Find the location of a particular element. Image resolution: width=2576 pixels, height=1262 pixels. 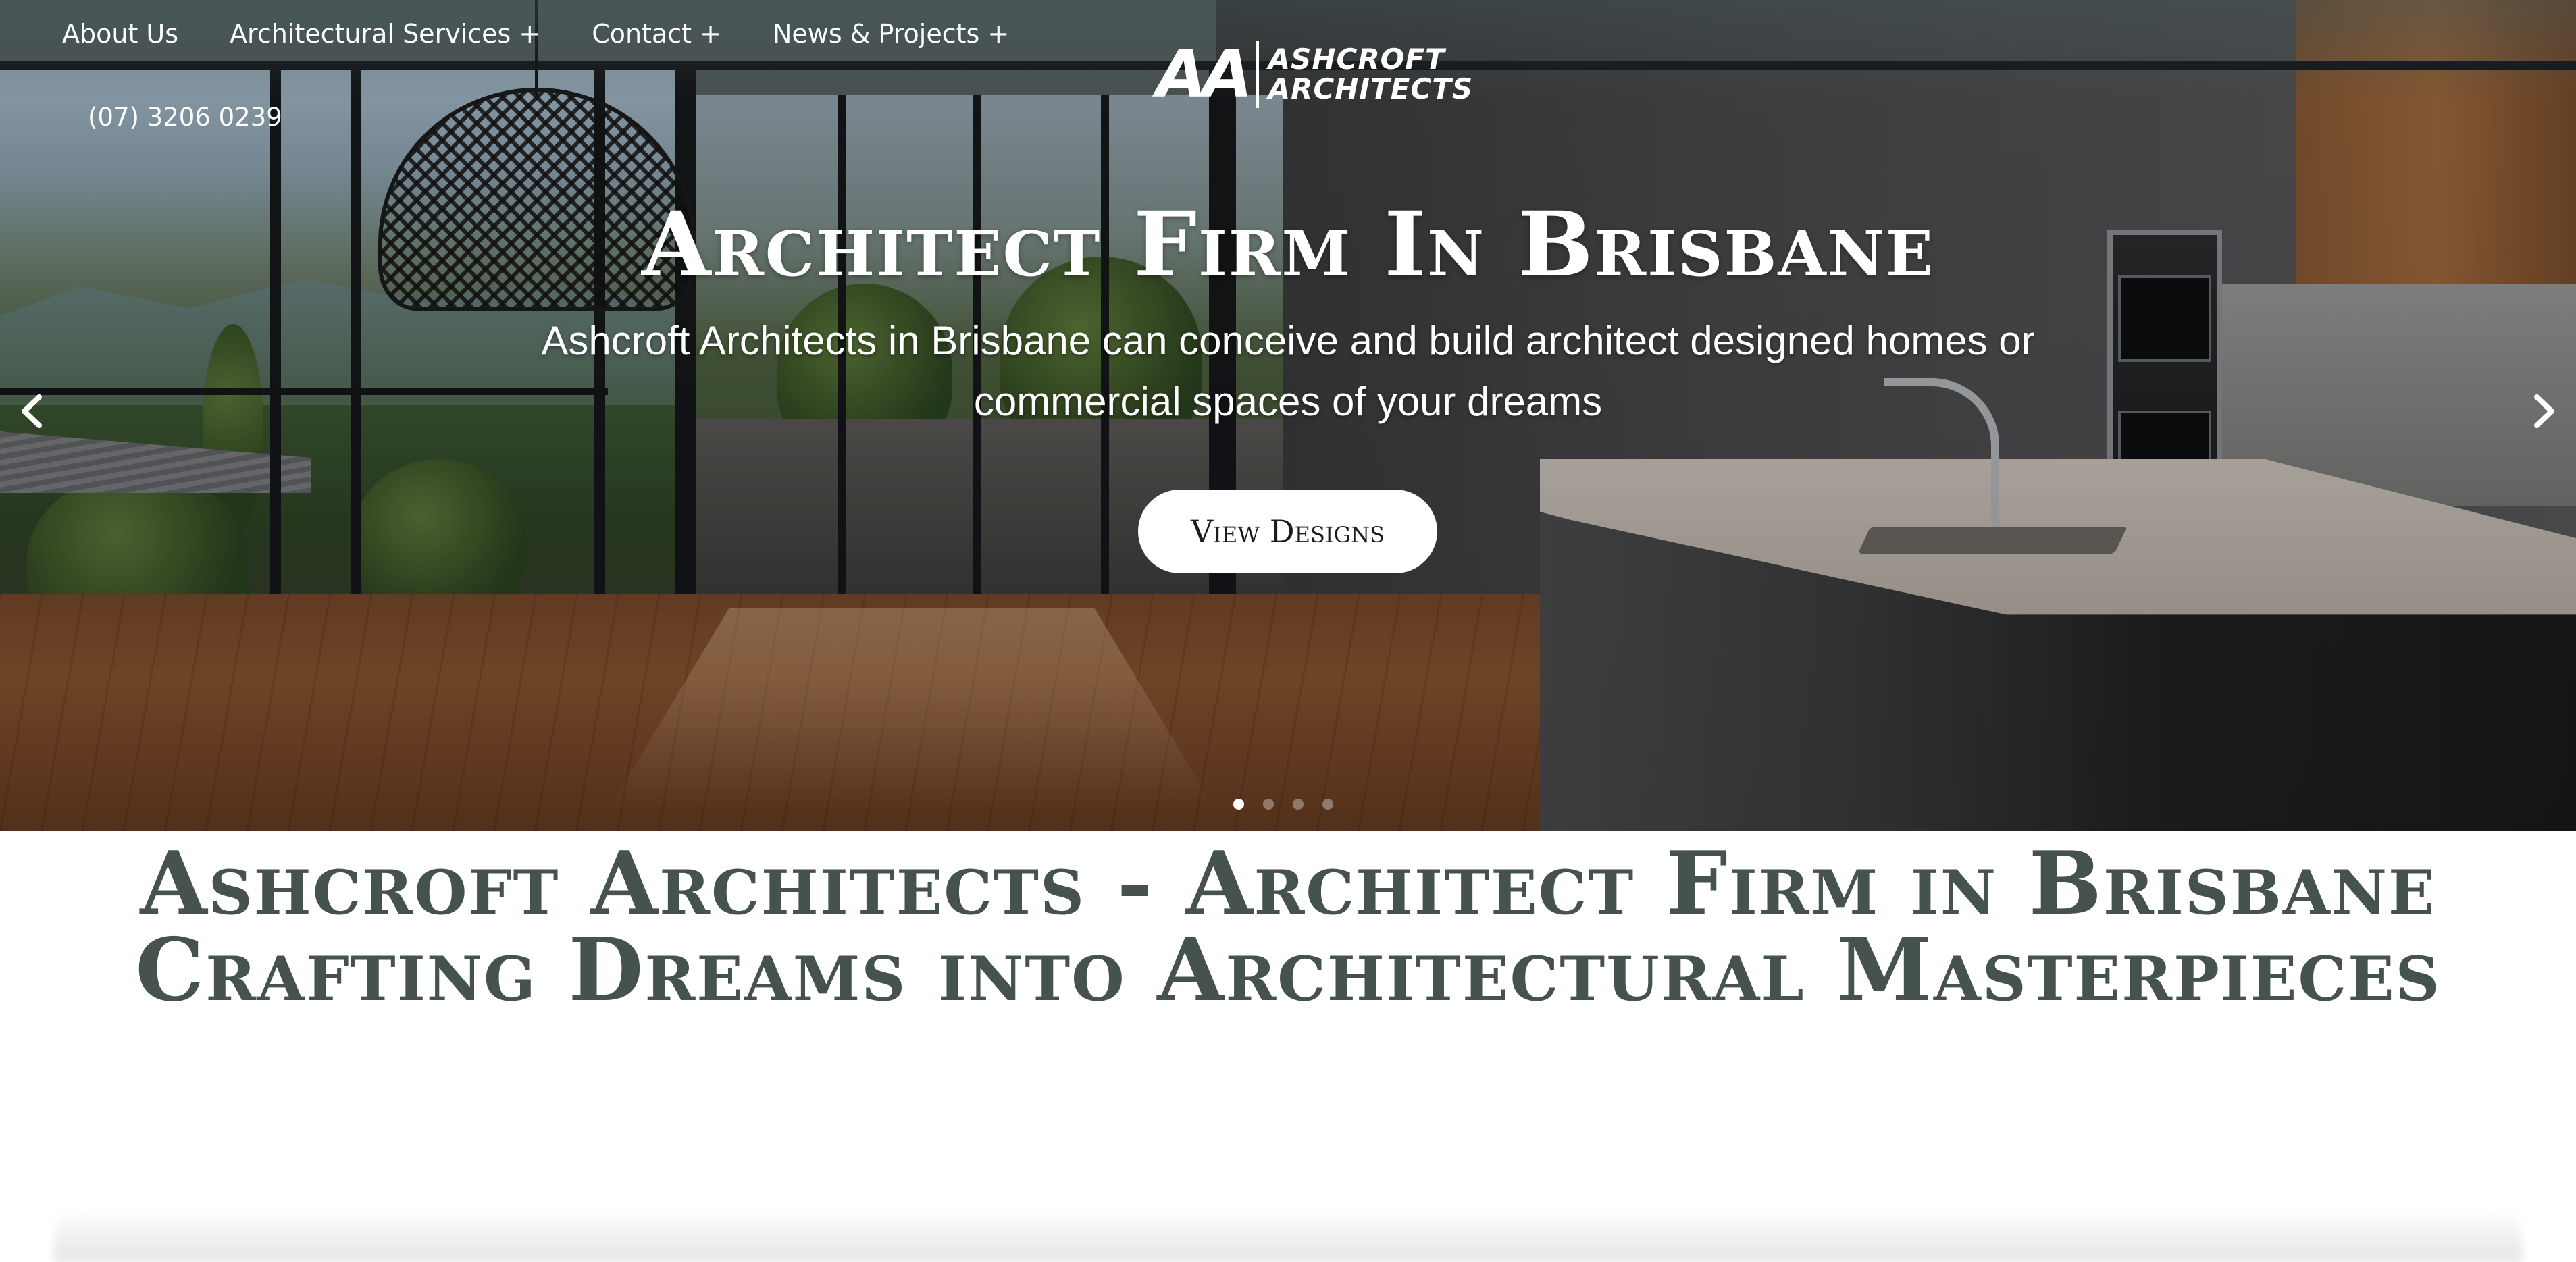

nav-contact: Contact + is located at coordinates (656, 34).